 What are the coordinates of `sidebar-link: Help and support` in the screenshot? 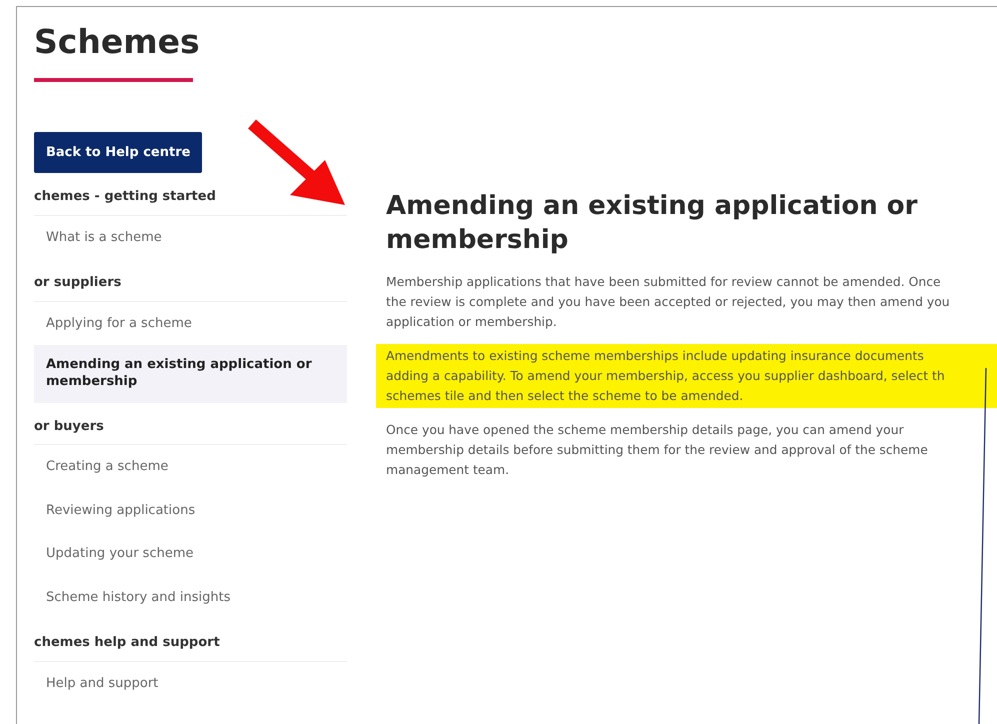 It's located at (190, 684).